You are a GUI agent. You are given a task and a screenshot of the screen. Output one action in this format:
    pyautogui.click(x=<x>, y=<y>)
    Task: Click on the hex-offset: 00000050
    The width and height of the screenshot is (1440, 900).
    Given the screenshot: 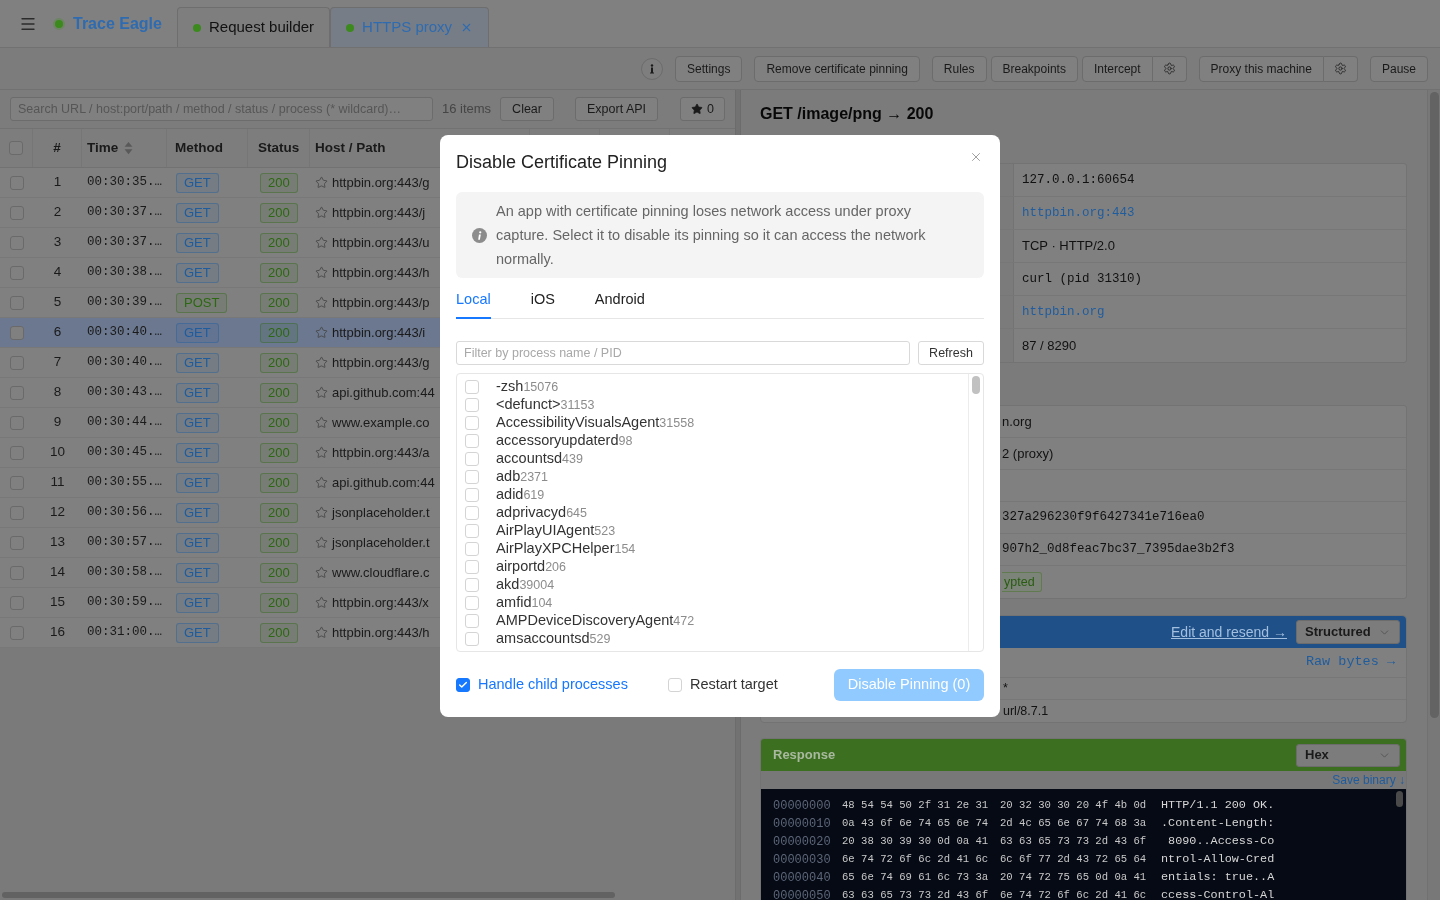 What is the action you would take?
    pyautogui.click(x=802, y=894)
    